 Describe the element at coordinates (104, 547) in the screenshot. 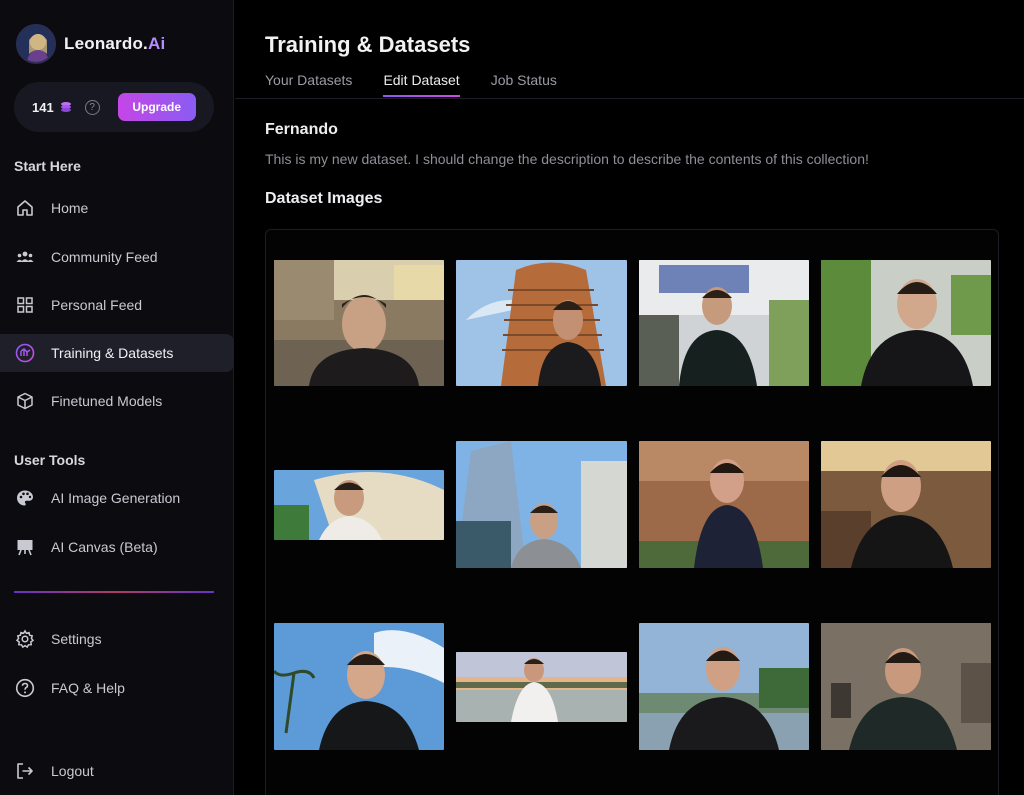

I see `sidebar-item-label: AI Canvas (Beta)` at that location.